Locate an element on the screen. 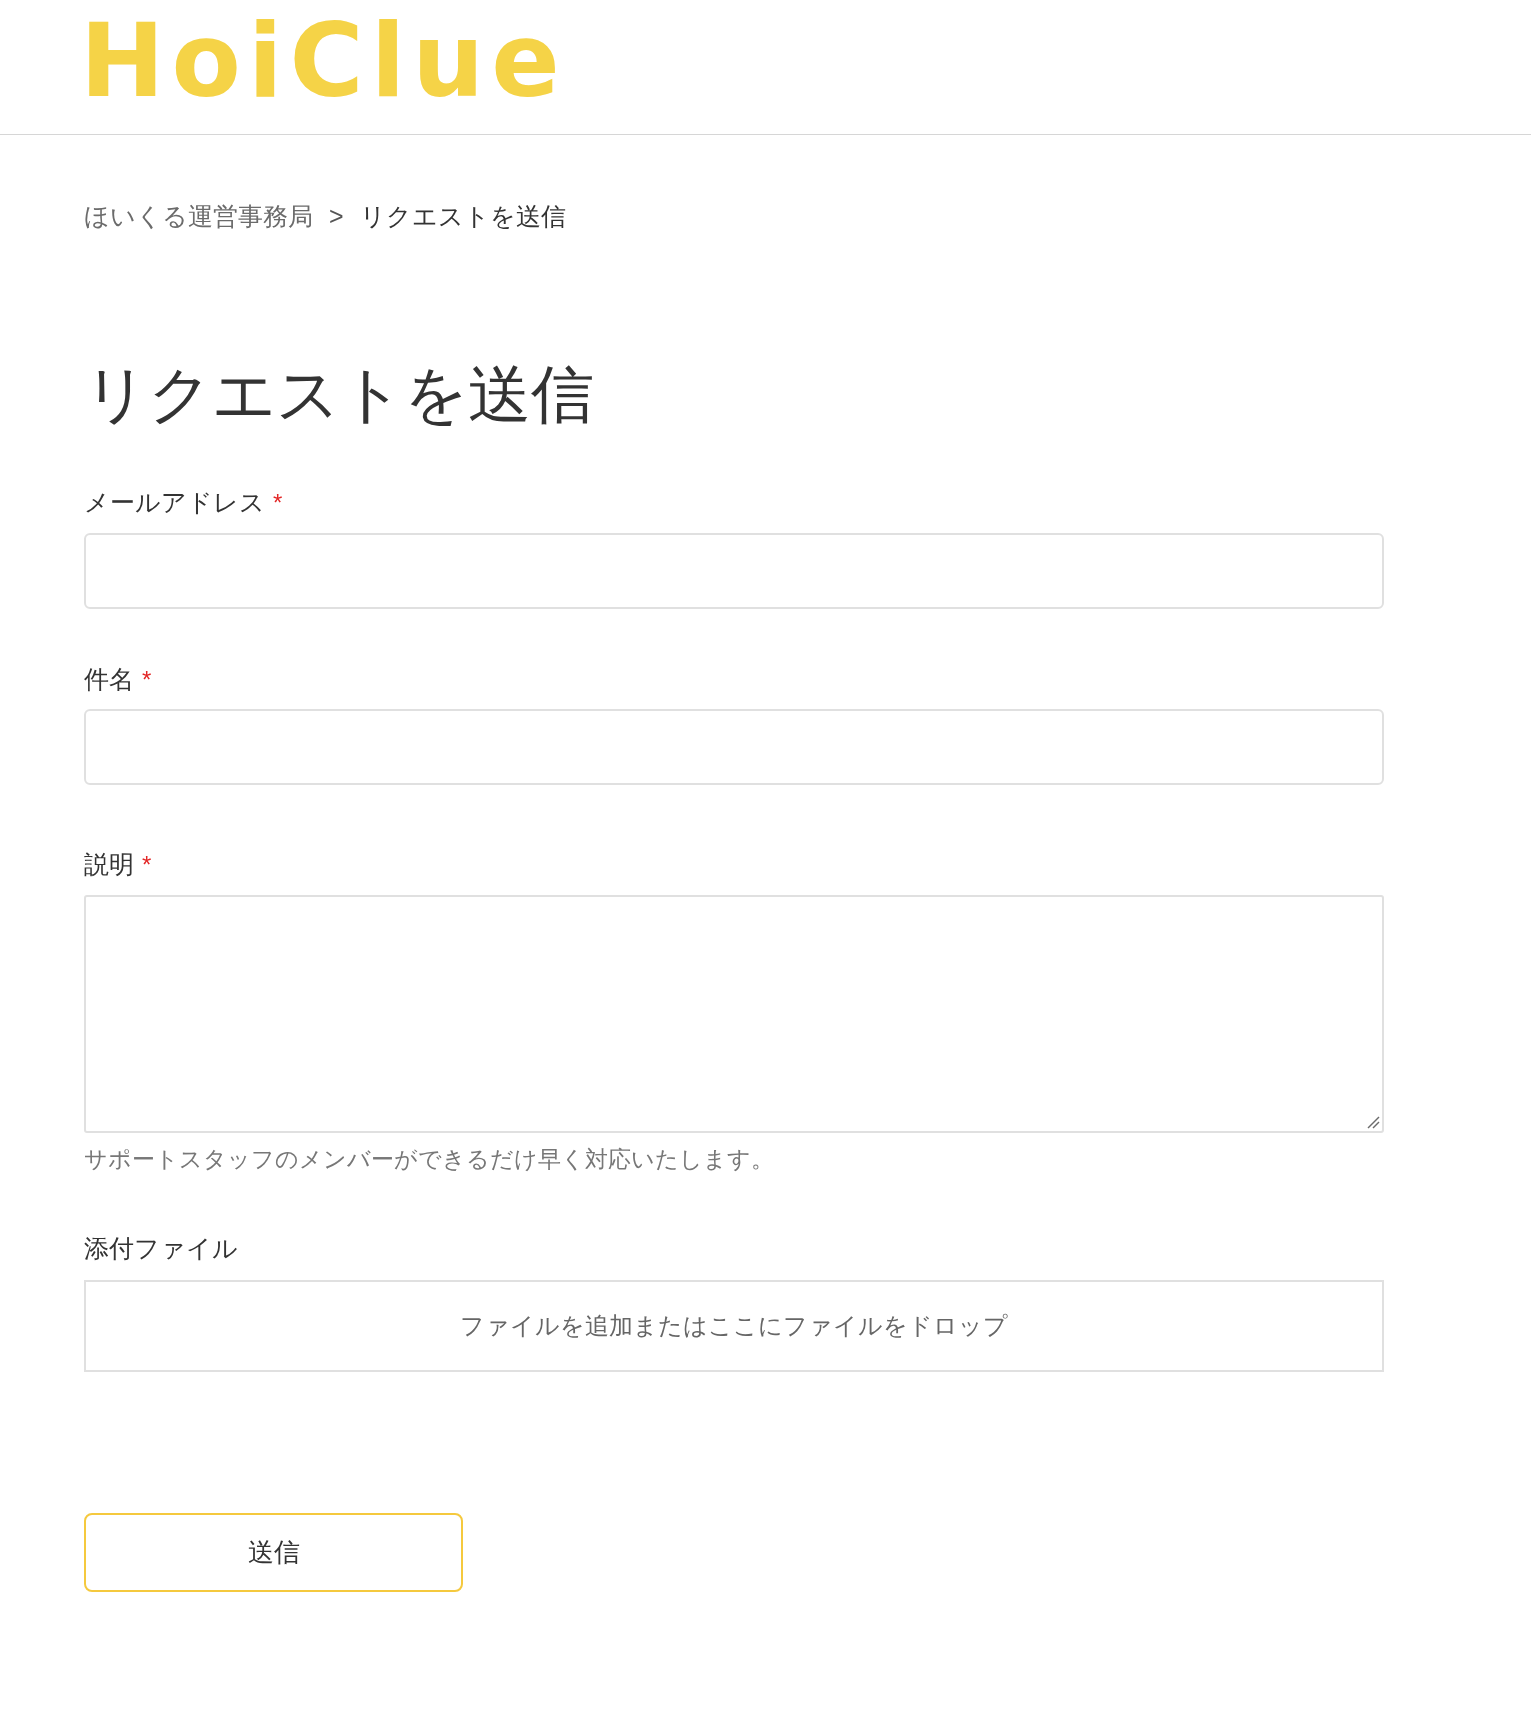  field-label: 添付ファイル is located at coordinates (161, 1249).